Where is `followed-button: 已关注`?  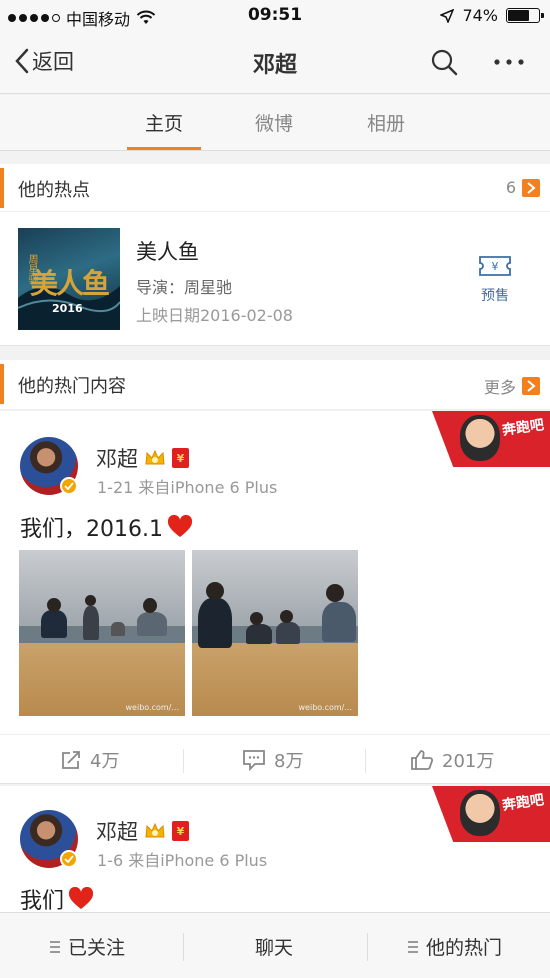 followed-button: 已关注 is located at coordinates (87, 946).